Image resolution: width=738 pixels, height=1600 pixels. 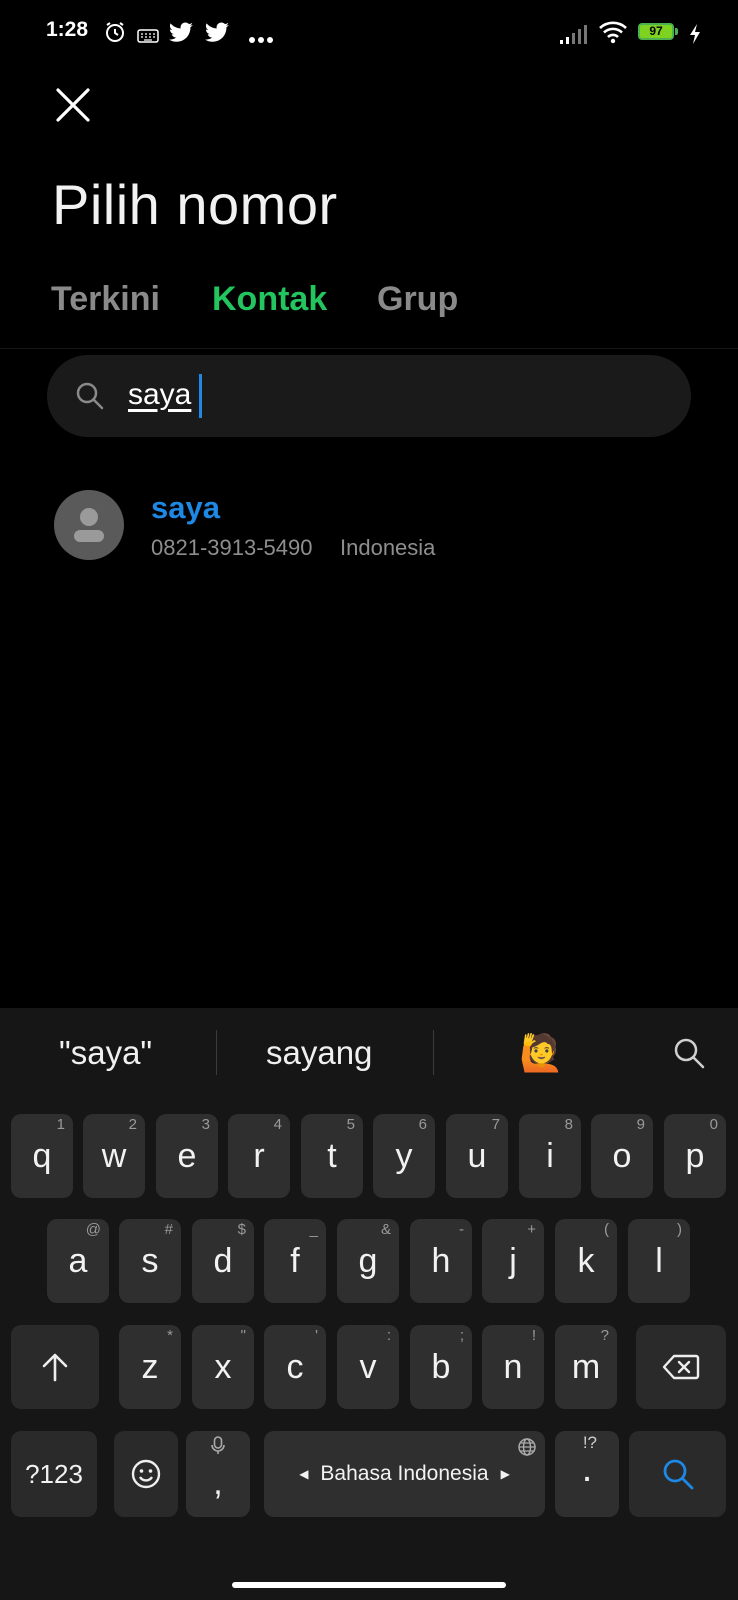 What do you see at coordinates (148, 36) in the screenshot?
I see `keyboard-notification-icon` at bounding box center [148, 36].